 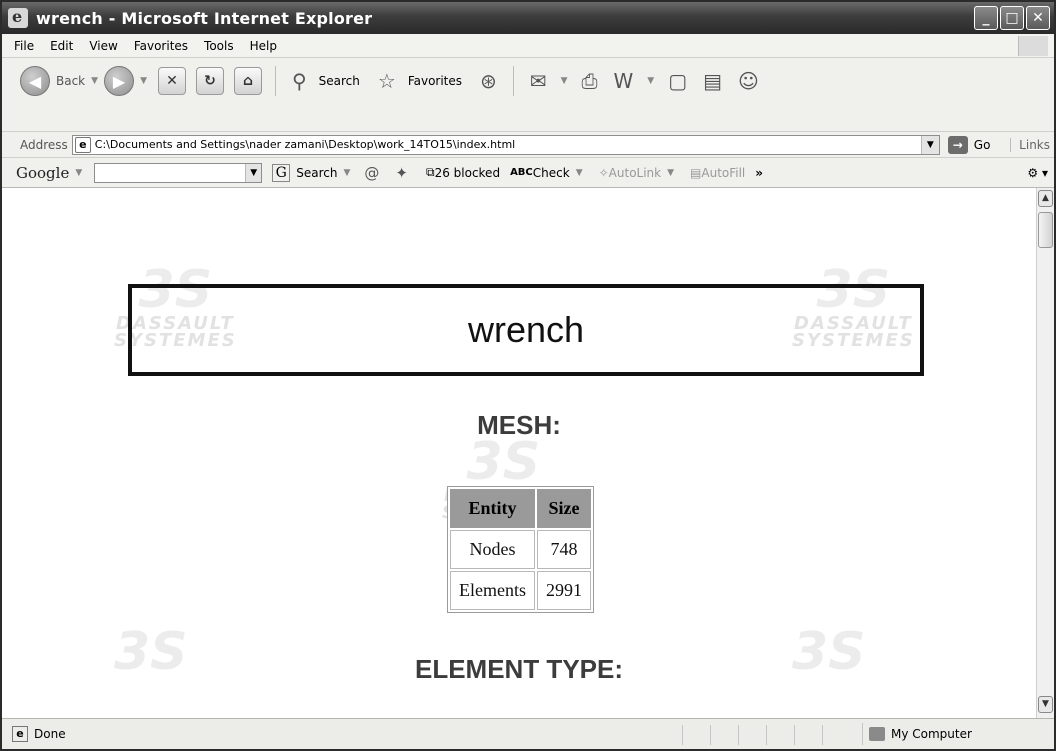 What do you see at coordinates (219, 46) in the screenshot?
I see `menu-tools: Tools` at bounding box center [219, 46].